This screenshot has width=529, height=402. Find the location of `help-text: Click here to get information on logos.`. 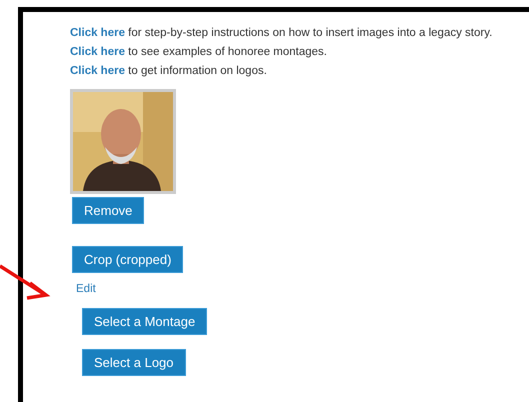

help-text: Click here to get information on logos. is located at coordinates (169, 71).